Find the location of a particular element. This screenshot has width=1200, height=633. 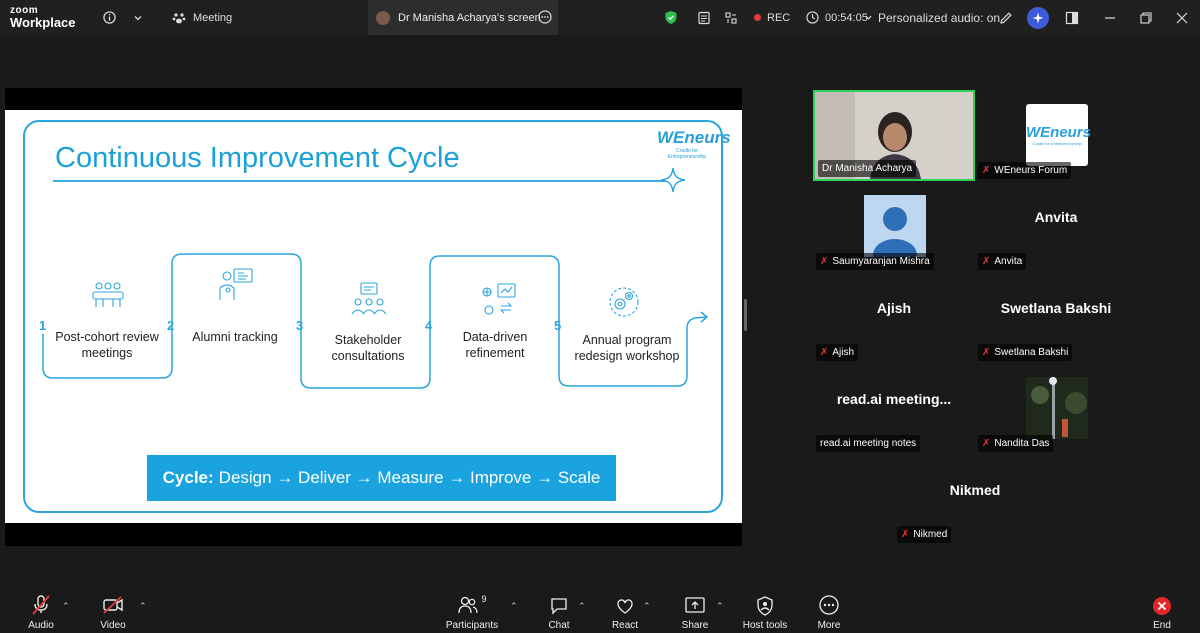

react-label: React is located at coordinates (625, 625).